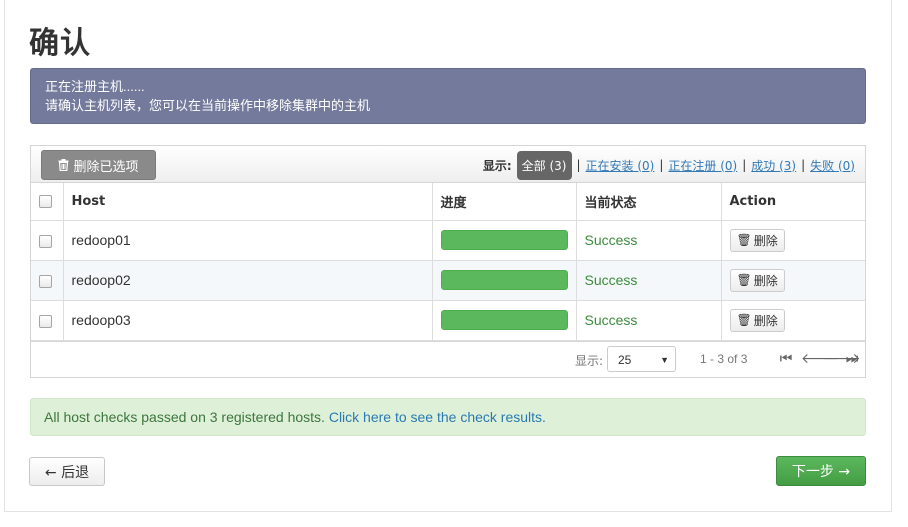 The image size is (908, 527). What do you see at coordinates (702, 165) in the screenshot?
I see `filter-registering: 正在注册 (0)` at bounding box center [702, 165].